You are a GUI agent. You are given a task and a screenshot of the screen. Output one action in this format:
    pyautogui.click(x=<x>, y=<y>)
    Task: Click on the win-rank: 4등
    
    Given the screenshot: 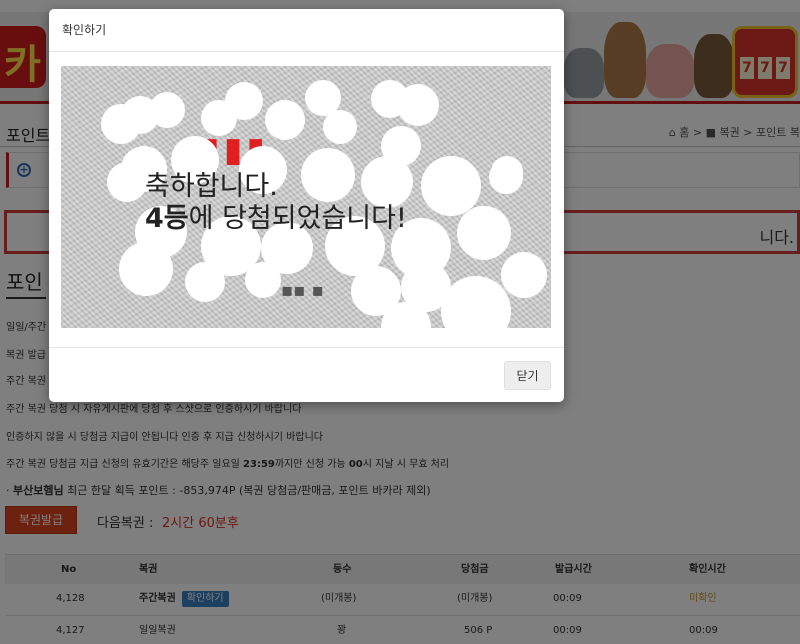 What is the action you would take?
    pyautogui.click(x=167, y=218)
    